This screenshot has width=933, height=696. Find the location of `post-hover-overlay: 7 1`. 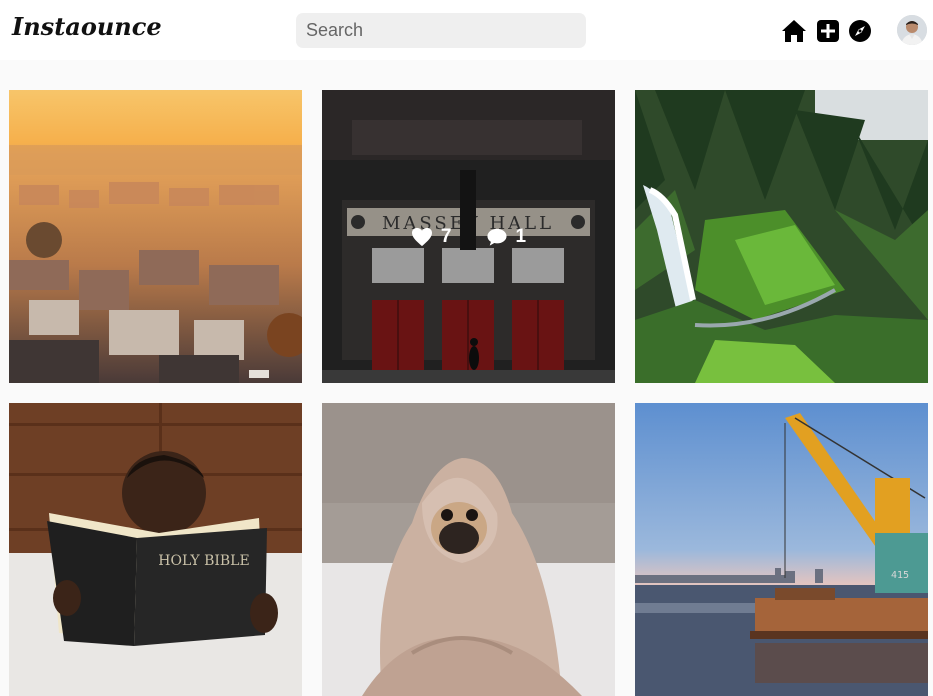

post-hover-overlay: 7 1 is located at coordinates (468, 236).